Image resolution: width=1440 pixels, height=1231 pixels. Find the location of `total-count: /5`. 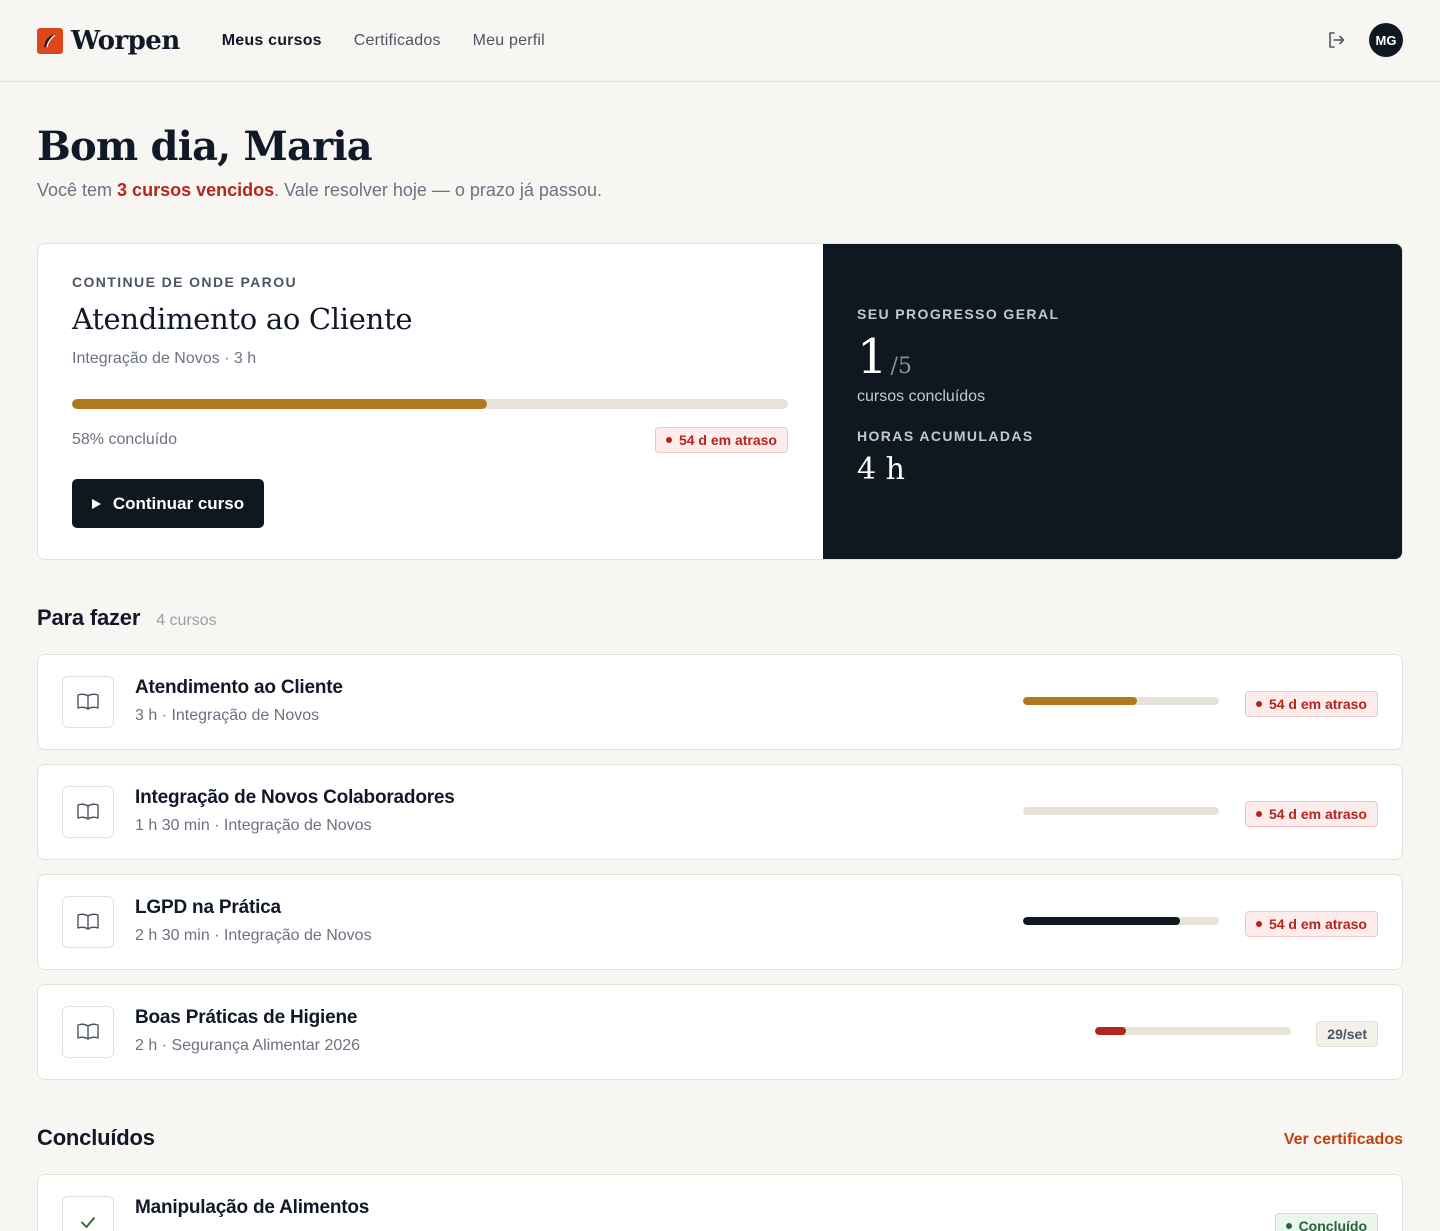

total-count: /5 is located at coordinates (901, 366).